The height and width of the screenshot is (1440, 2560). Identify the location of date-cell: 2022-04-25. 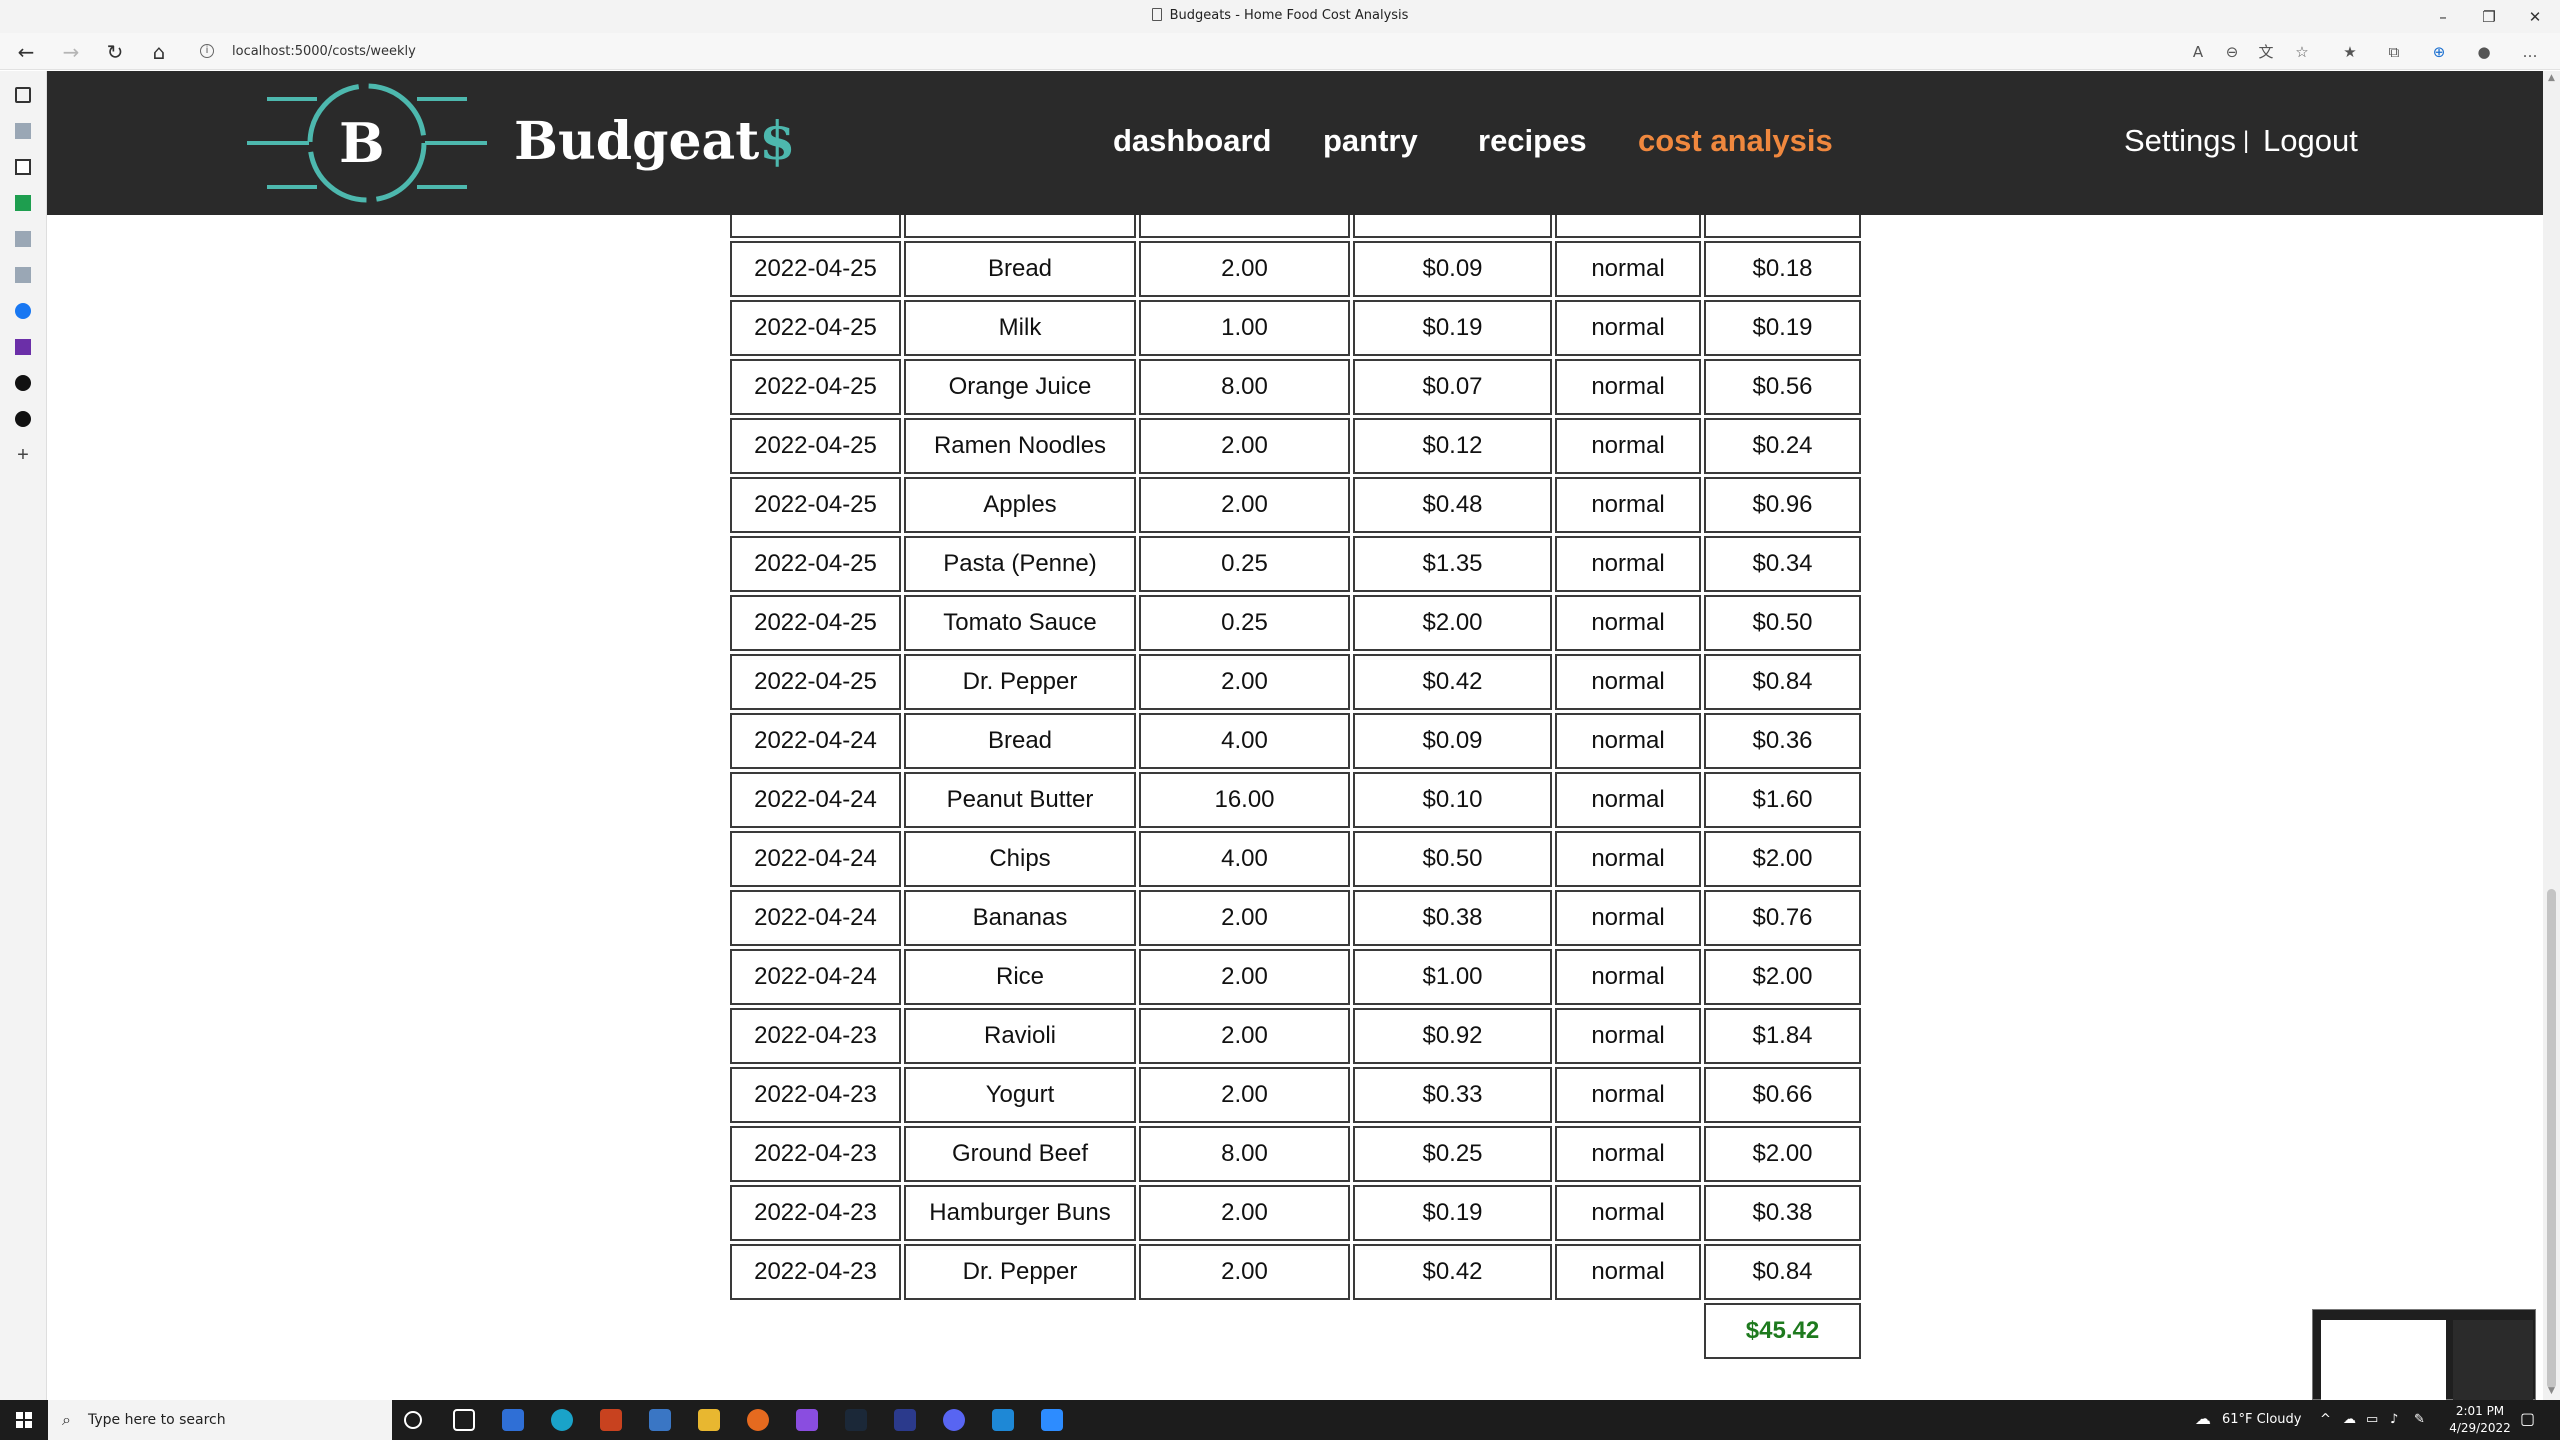
(815, 682).